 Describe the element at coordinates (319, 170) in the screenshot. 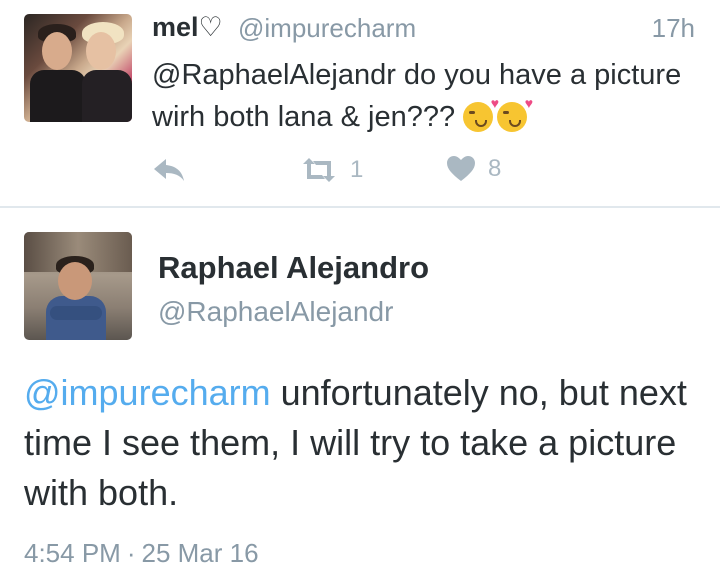

I see `retweet-icon` at that location.